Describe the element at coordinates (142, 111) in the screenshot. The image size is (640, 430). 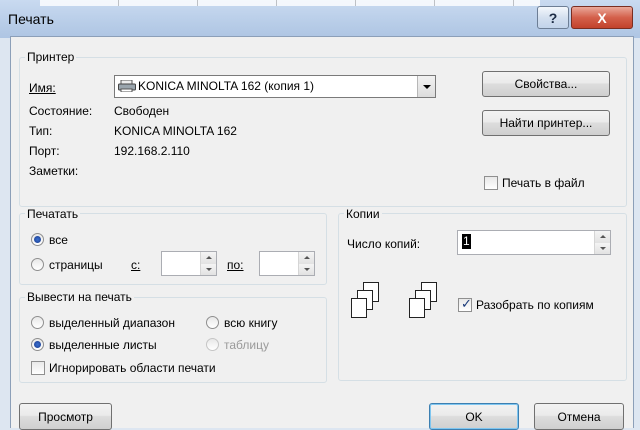
I see `status-value: Свободен` at that location.